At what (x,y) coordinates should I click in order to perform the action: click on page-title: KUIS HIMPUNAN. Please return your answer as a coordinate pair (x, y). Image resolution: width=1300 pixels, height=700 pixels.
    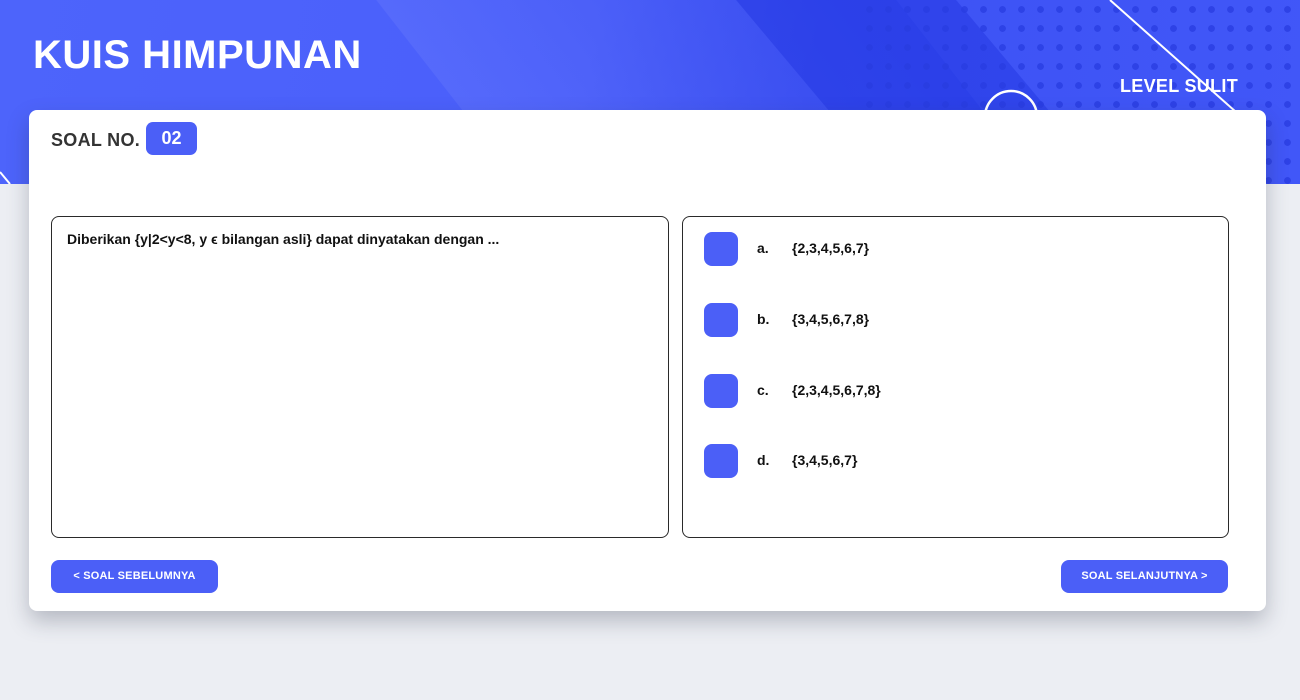
    Looking at the image, I should click on (197, 55).